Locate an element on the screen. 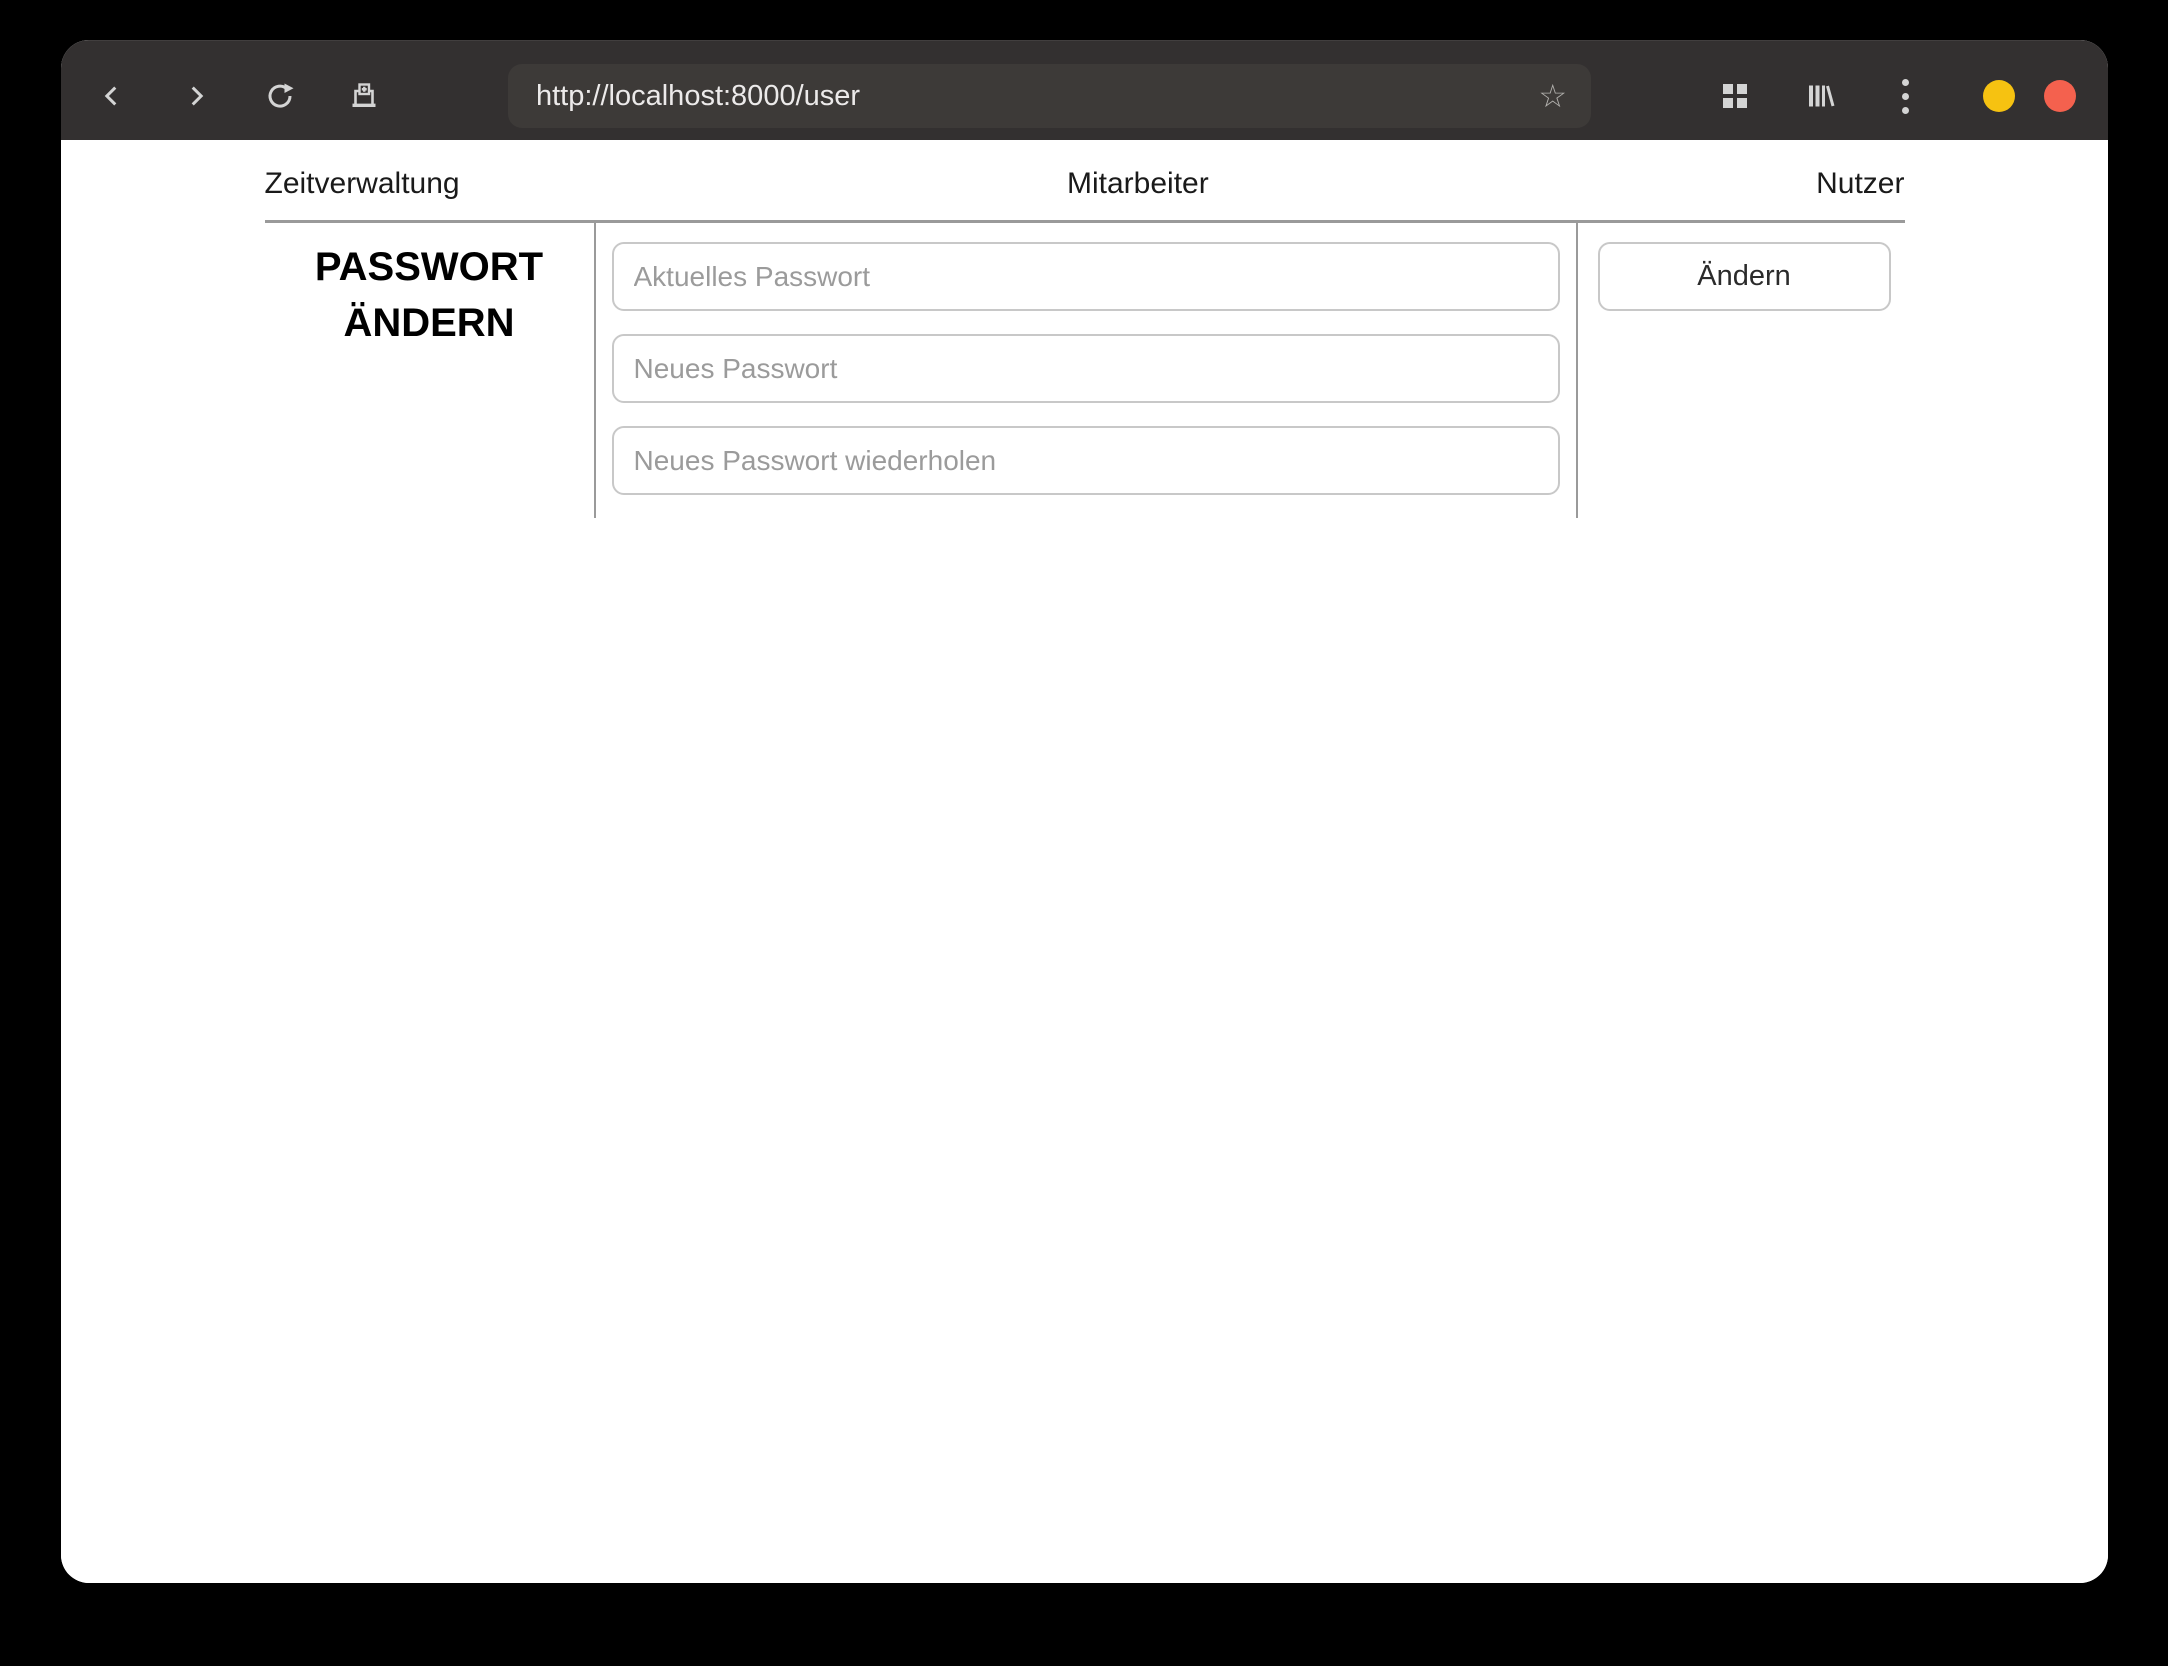 The width and height of the screenshot is (2168, 1666). address-bar: http://localhost:8000/user ☆ is located at coordinates (1049, 96).